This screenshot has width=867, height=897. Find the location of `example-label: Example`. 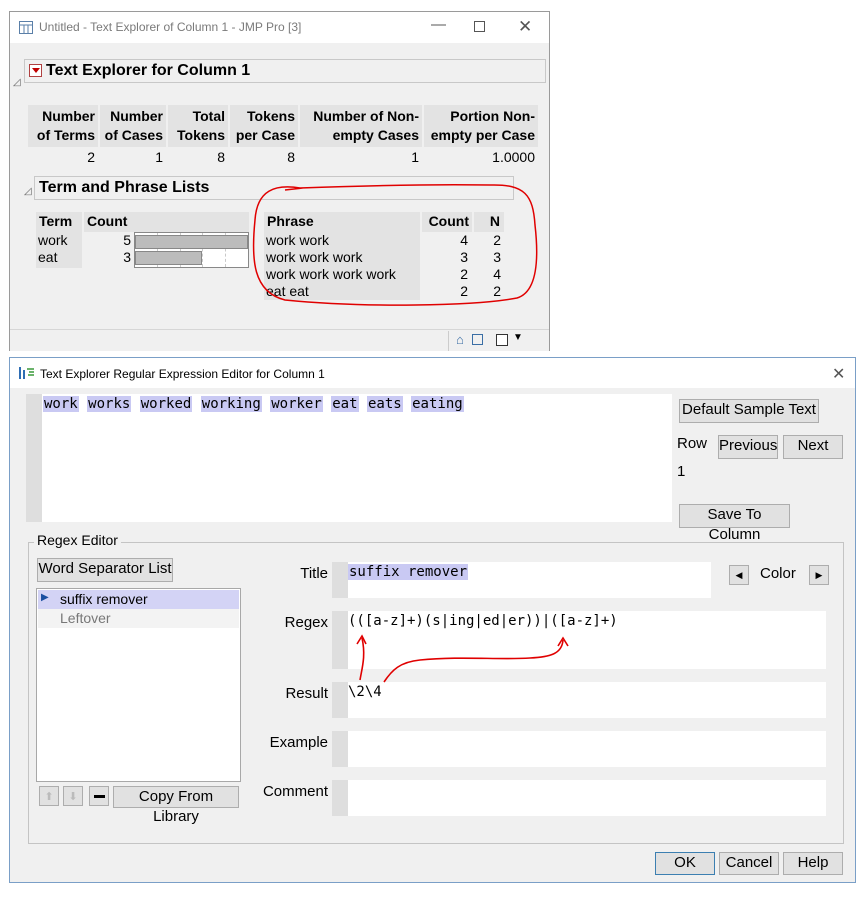

example-label: Example is located at coordinates (298, 742).